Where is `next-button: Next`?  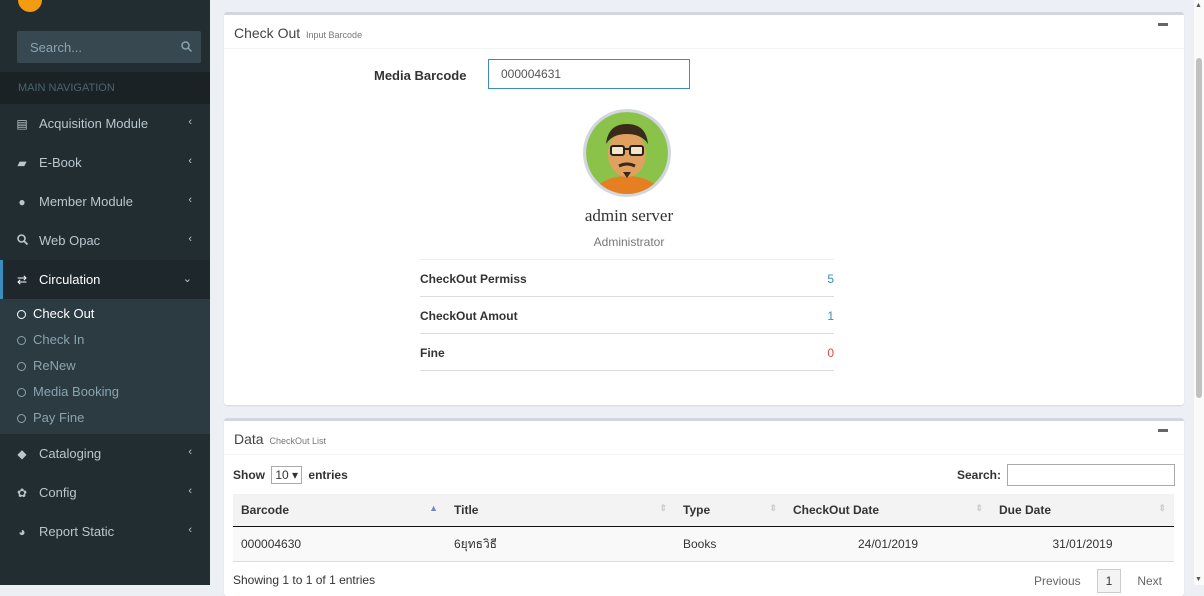
next-button: Next is located at coordinates (1149, 581).